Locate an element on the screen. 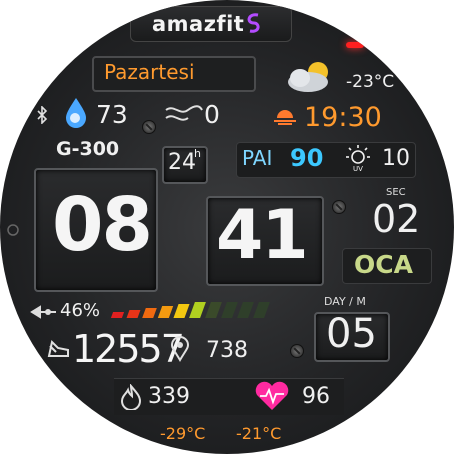 The height and width of the screenshot is (454, 454). sunset-icon is located at coordinates (285, 117).